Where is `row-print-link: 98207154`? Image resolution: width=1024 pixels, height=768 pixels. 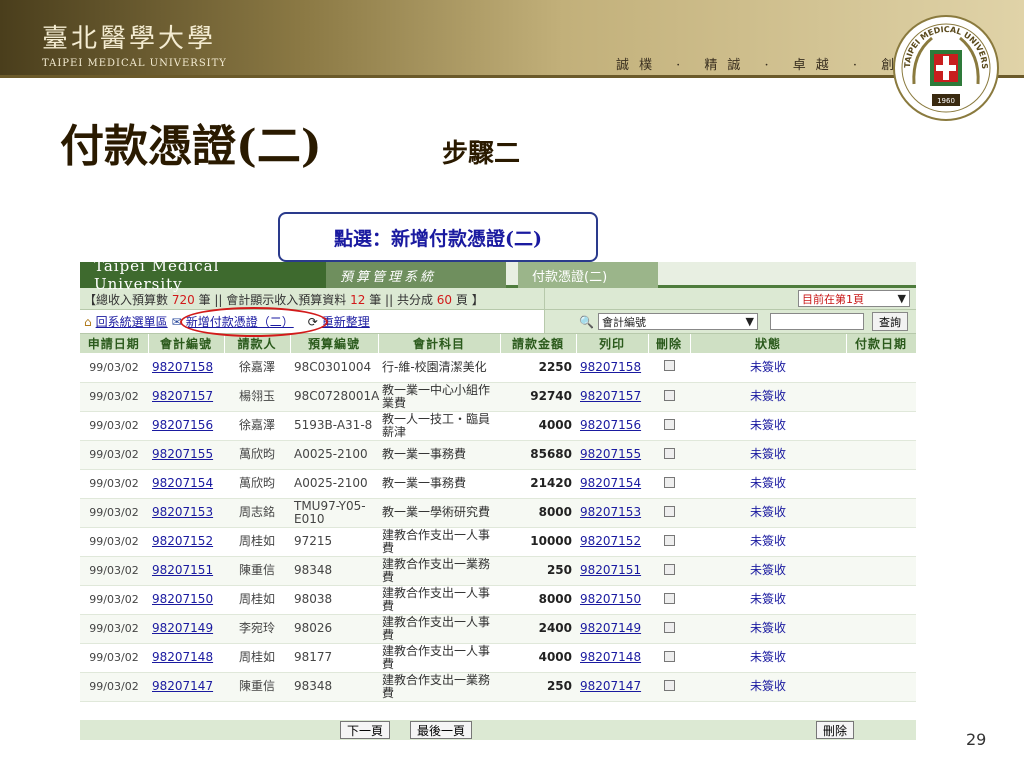 row-print-link: 98207154 is located at coordinates (612, 484).